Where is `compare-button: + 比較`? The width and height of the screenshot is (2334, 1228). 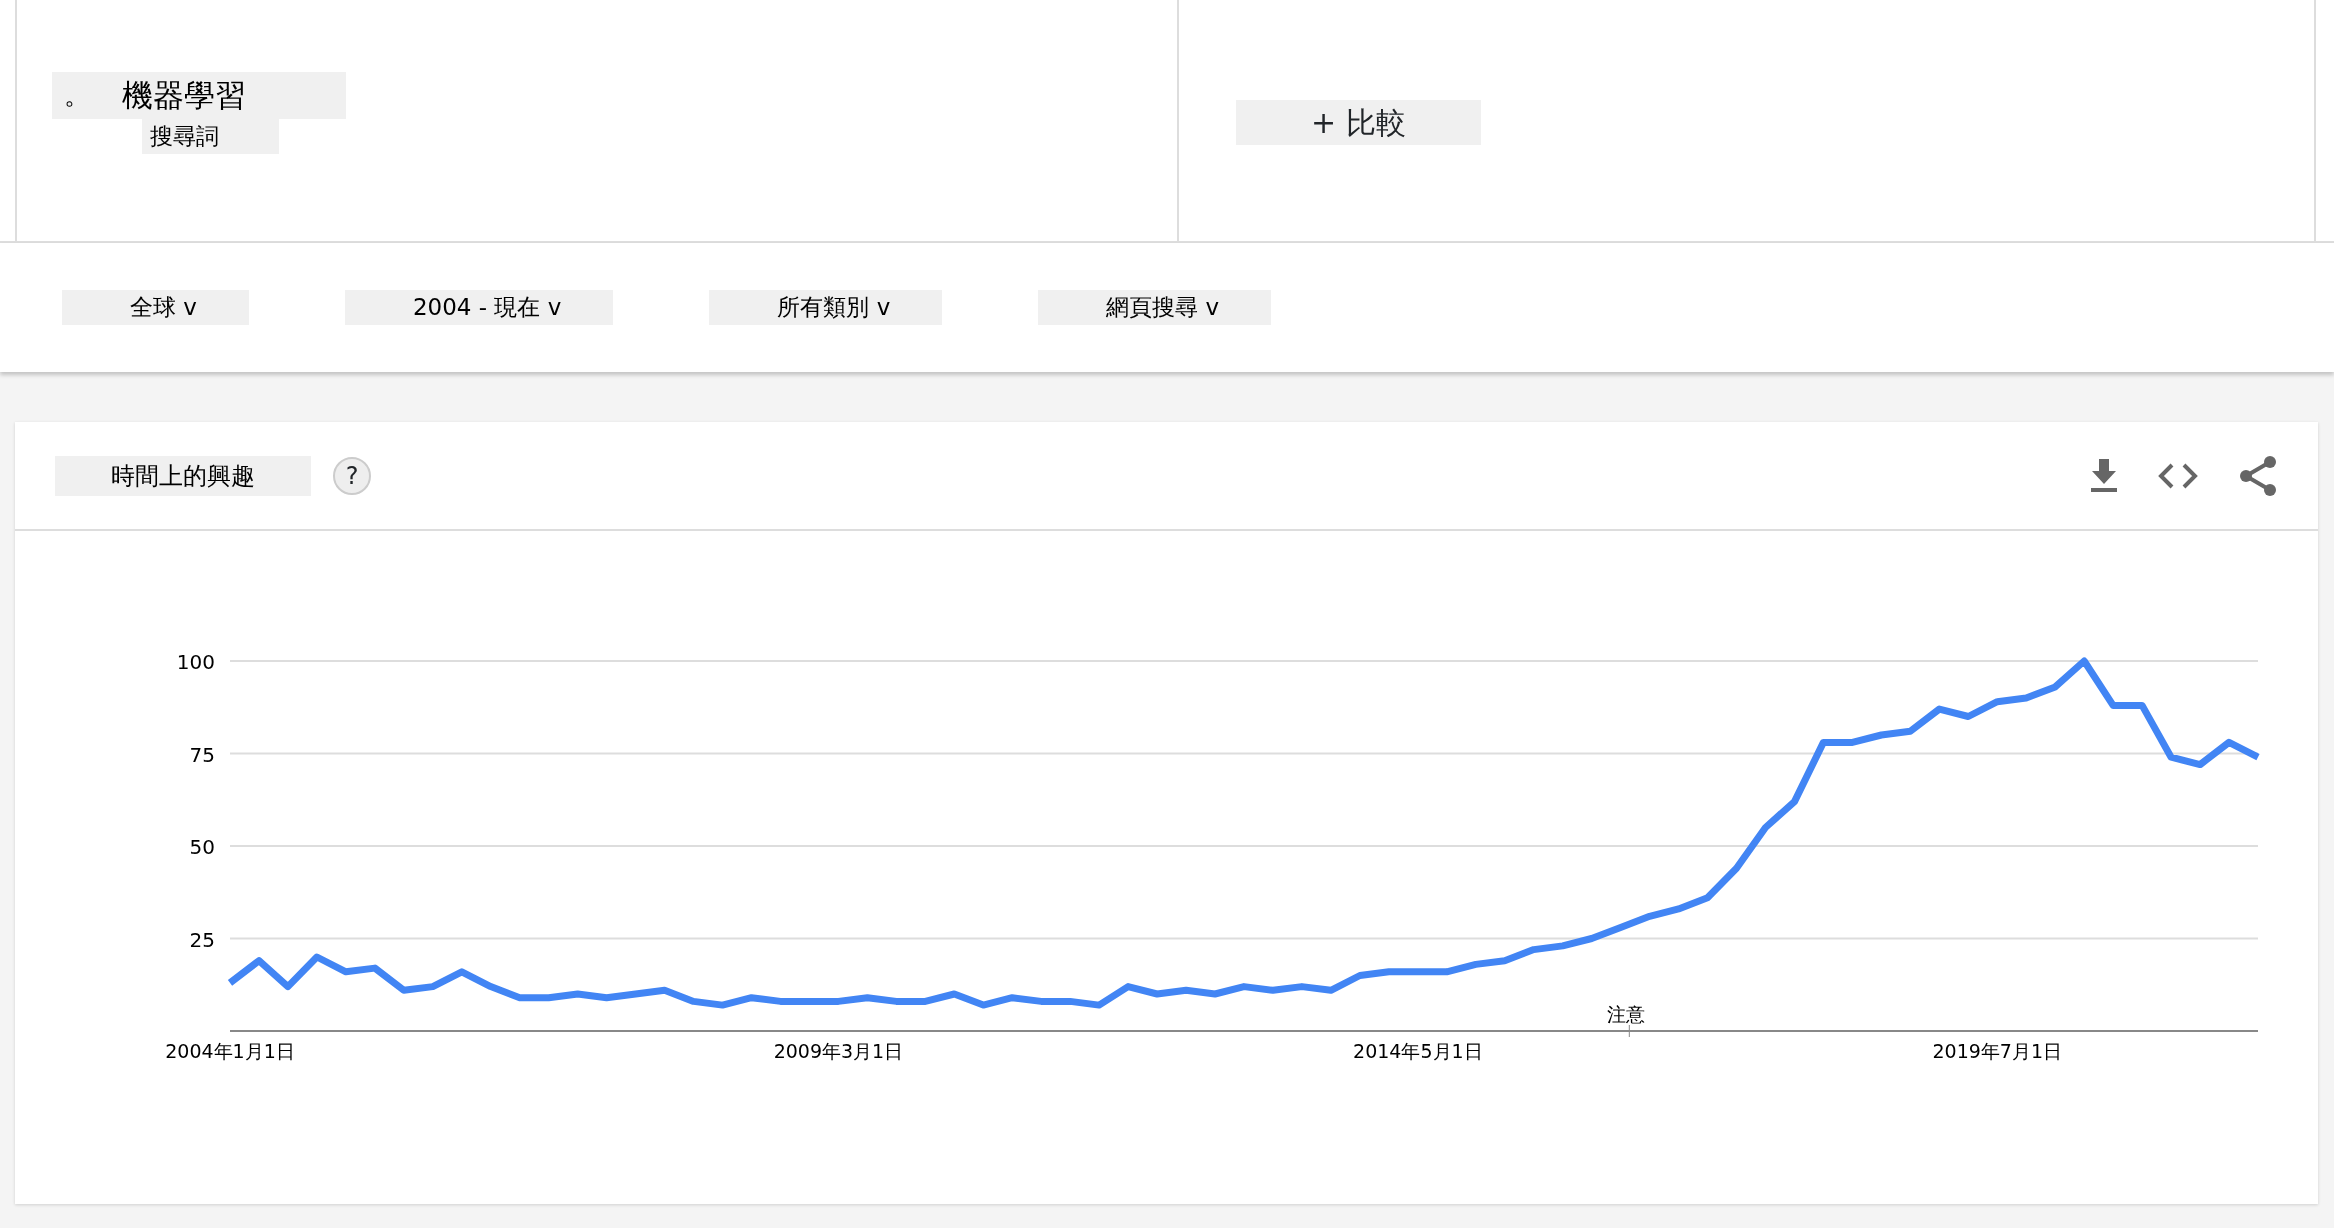 compare-button: + 比較 is located at coordinates (1358, 122).